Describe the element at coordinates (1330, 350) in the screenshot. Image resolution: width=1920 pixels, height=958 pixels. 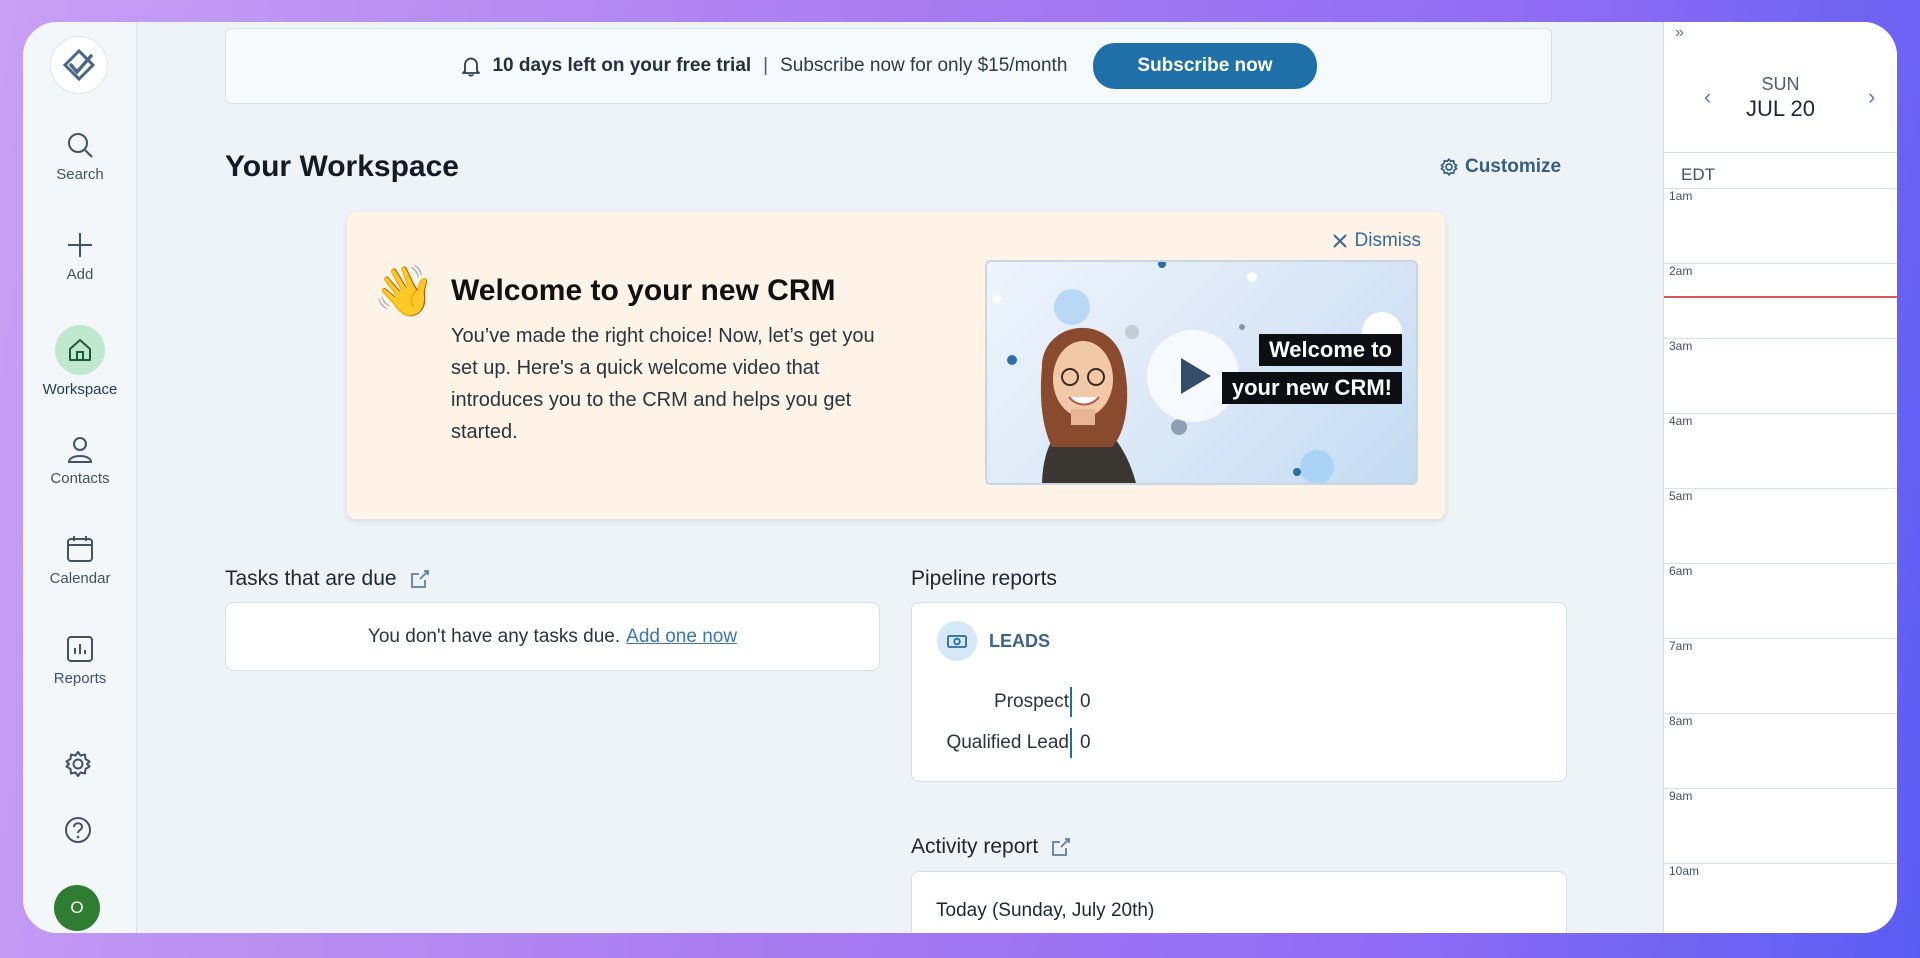
I see `video-caption-line1: Welcome to` at that location.